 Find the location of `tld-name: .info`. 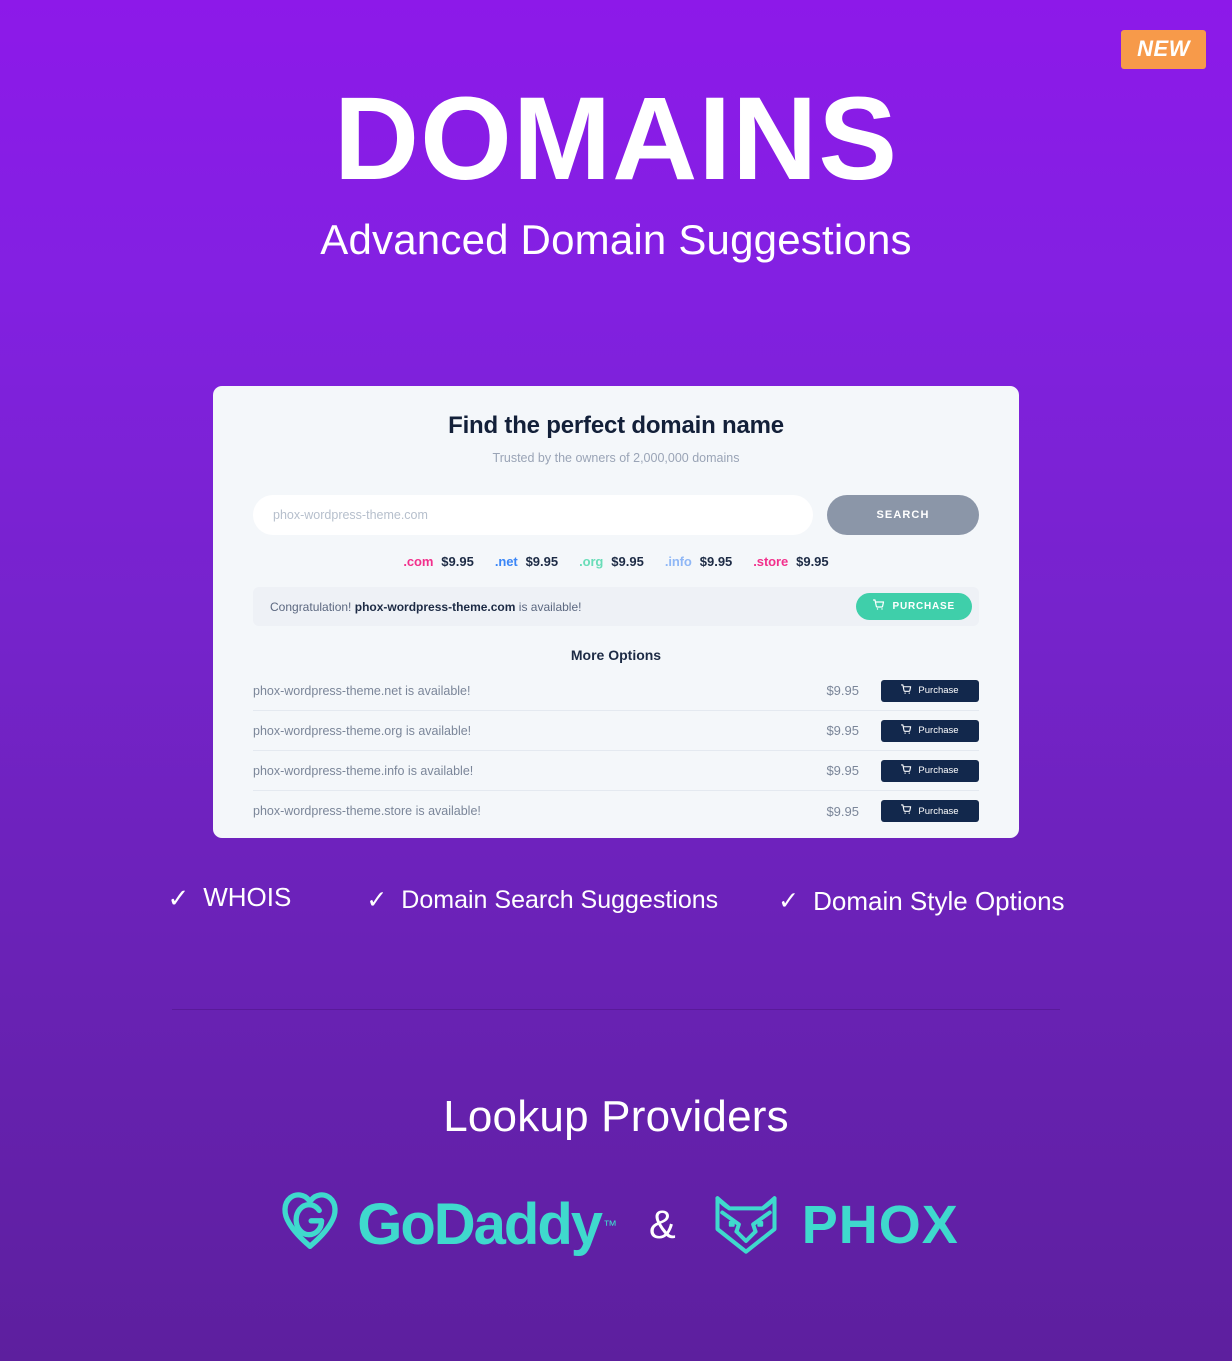

tld-name: .info is located at coordinates (678, 561).